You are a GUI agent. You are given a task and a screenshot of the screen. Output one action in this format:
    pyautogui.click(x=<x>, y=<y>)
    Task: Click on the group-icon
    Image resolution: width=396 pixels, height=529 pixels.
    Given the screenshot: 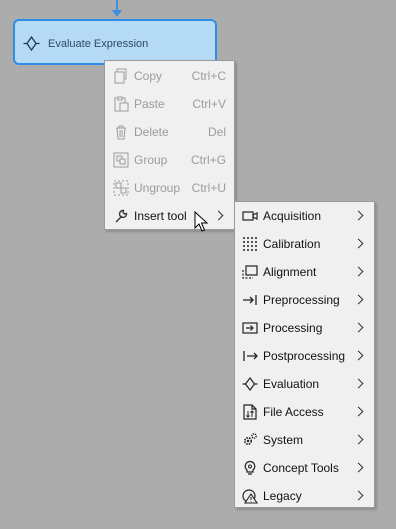 What is the action you would take?
    pyautogui.click(x=121, y=160)
    